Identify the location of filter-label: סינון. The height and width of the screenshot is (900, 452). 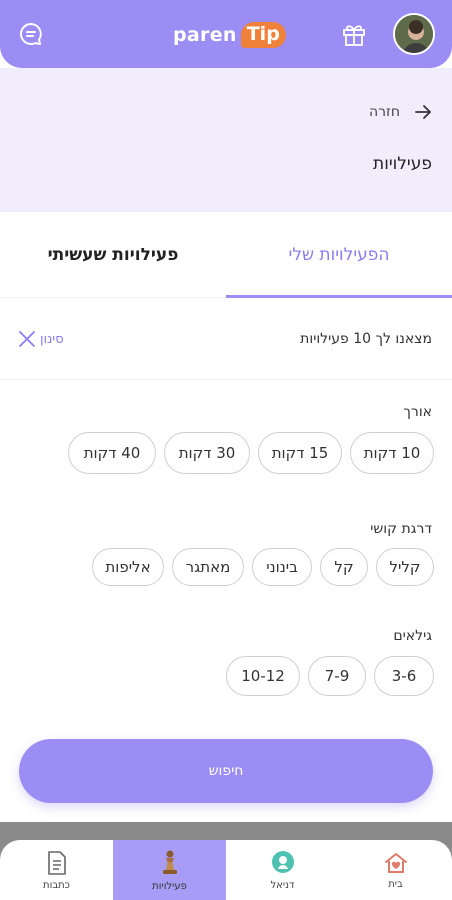
(52, 339).